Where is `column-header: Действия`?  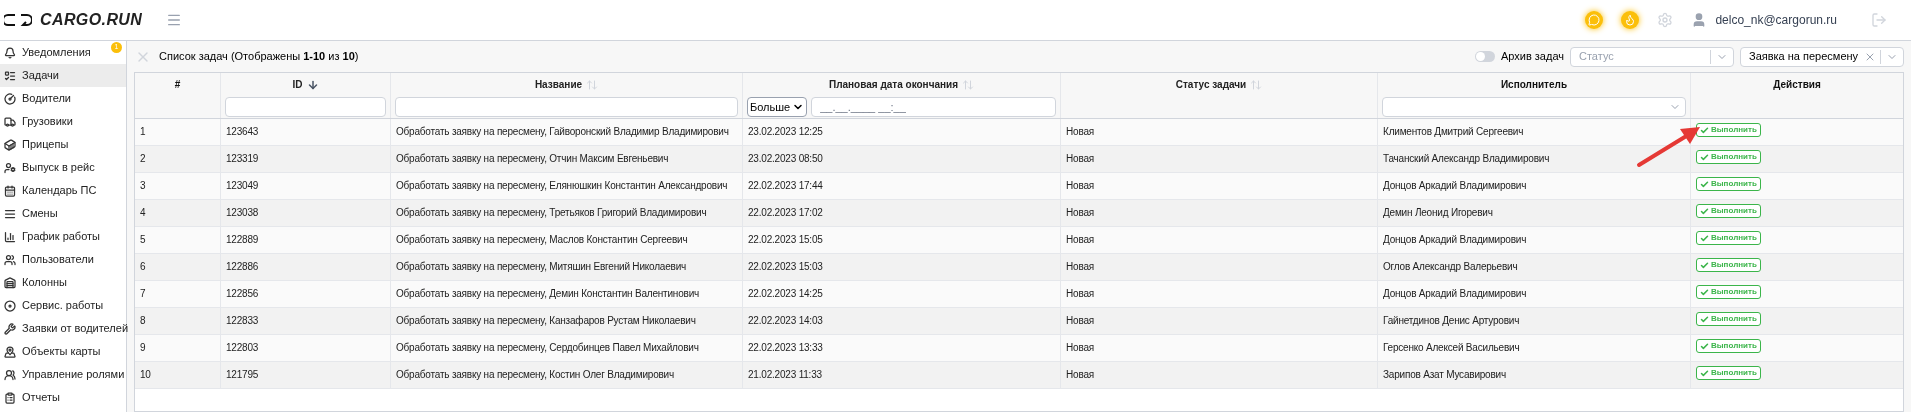 column-header: Действия is located at coordinates (1797, 85).